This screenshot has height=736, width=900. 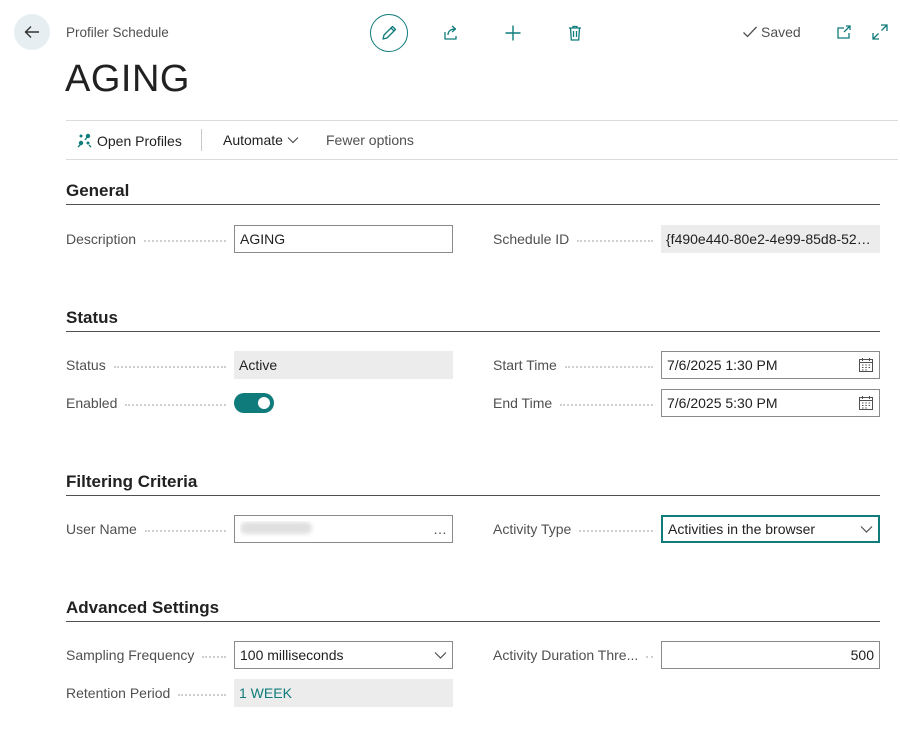 What do you see at coordinates (482, 140) in the screenshot?
I see `action-bar: Open Profiles Automate Fewer options` at bounding box center [482, 140].